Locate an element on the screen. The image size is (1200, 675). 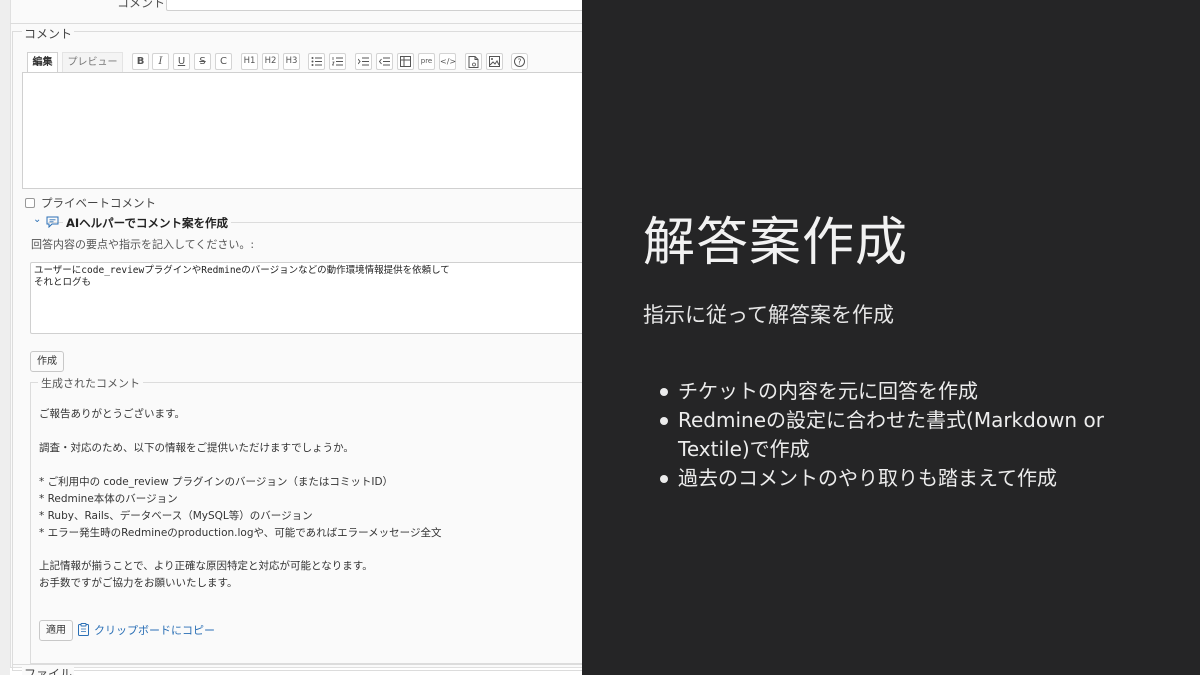
outdent-button is located at coordinates (384, 61).